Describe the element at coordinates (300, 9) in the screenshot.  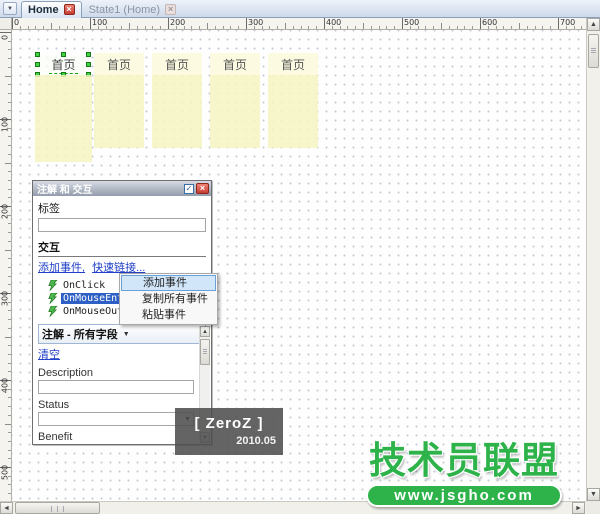
I see `tab-bar: ▼ Home × State1 (Home) ×` at that location.